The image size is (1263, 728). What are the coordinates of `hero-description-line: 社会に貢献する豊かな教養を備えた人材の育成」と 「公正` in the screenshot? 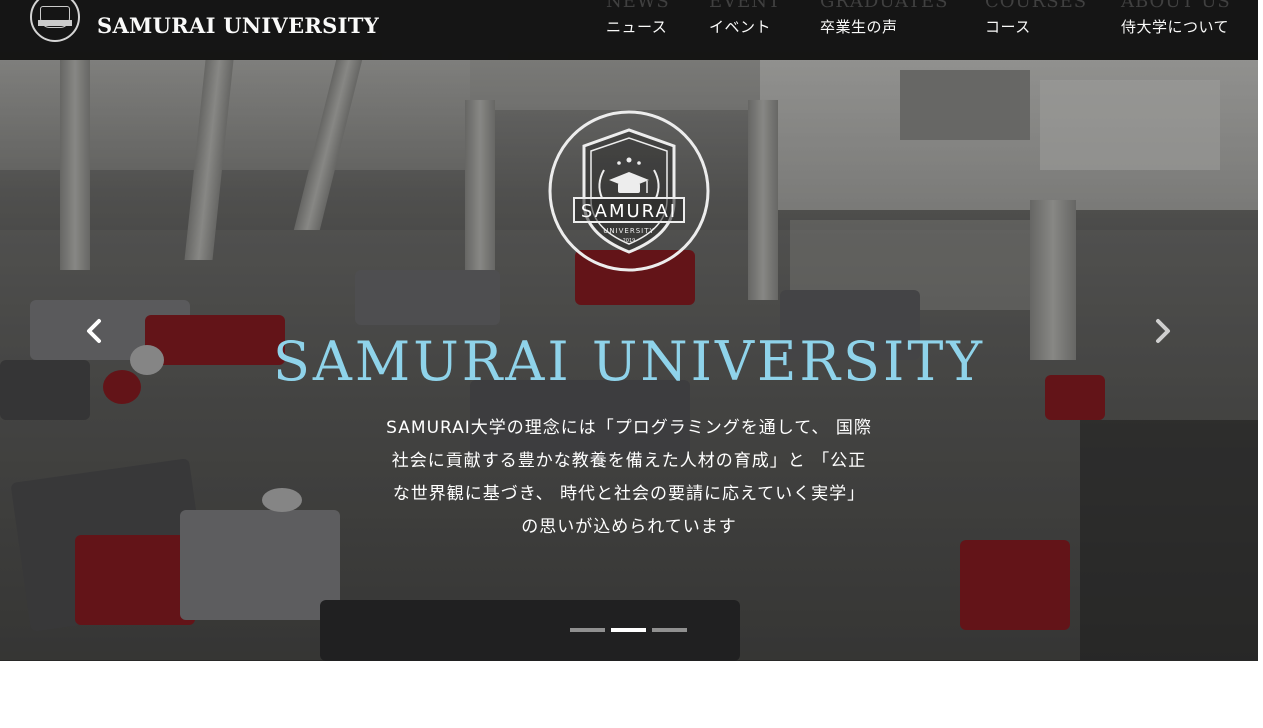 It's located at (629, 461).